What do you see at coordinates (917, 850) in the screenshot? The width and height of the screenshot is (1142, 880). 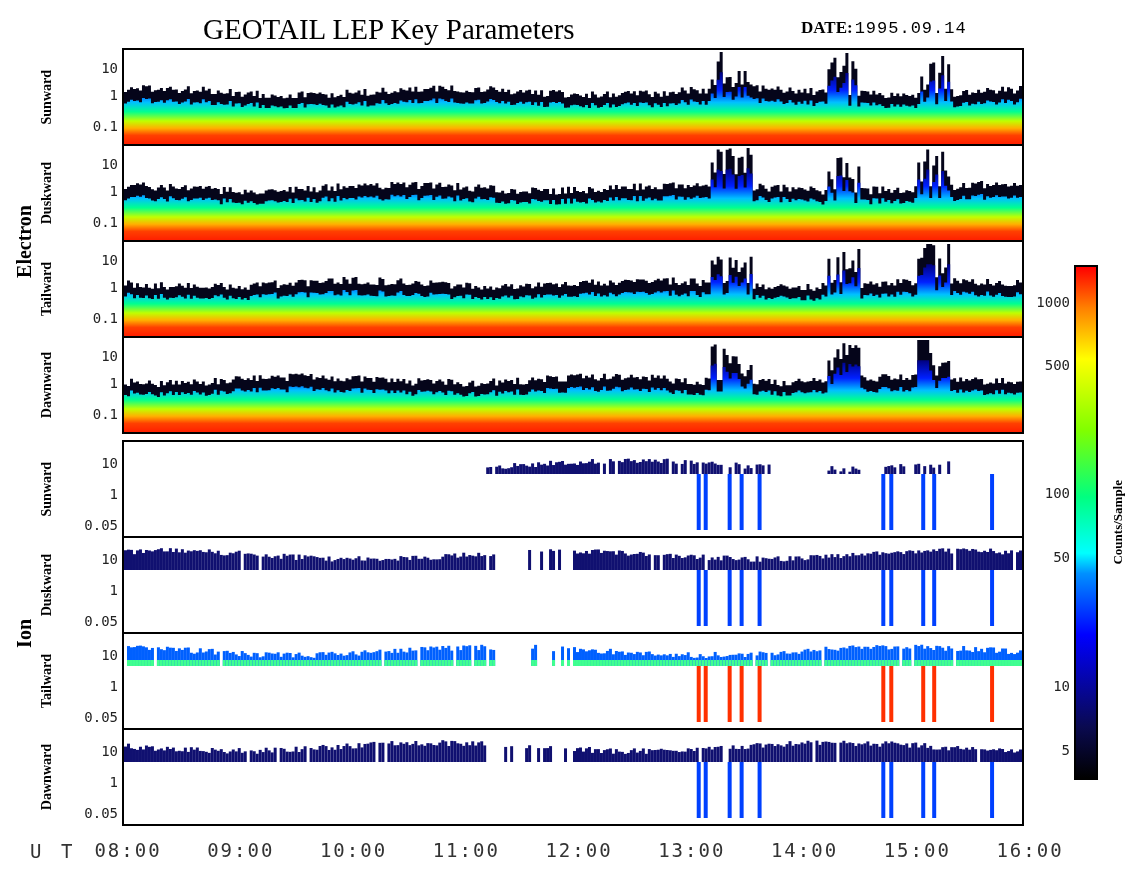 I see `x-tick-label: 15:00` at bounding box center [917, 850].